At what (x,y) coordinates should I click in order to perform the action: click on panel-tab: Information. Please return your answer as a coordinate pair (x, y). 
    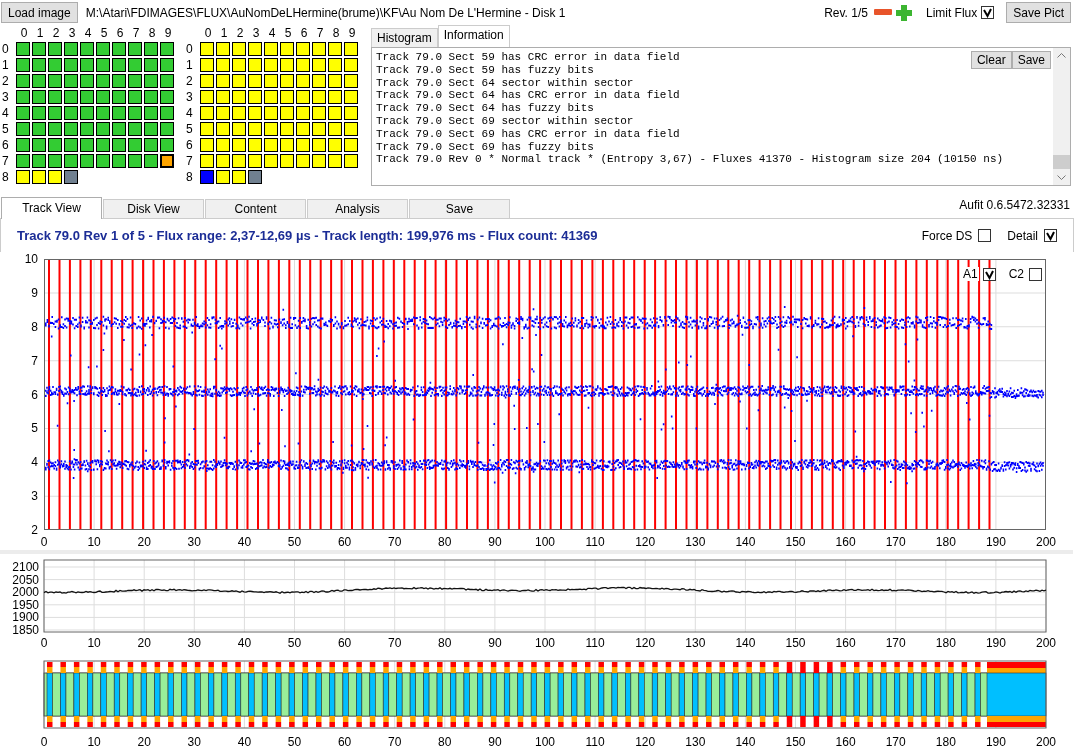
    Looking at the image, I should click on (473, 36).